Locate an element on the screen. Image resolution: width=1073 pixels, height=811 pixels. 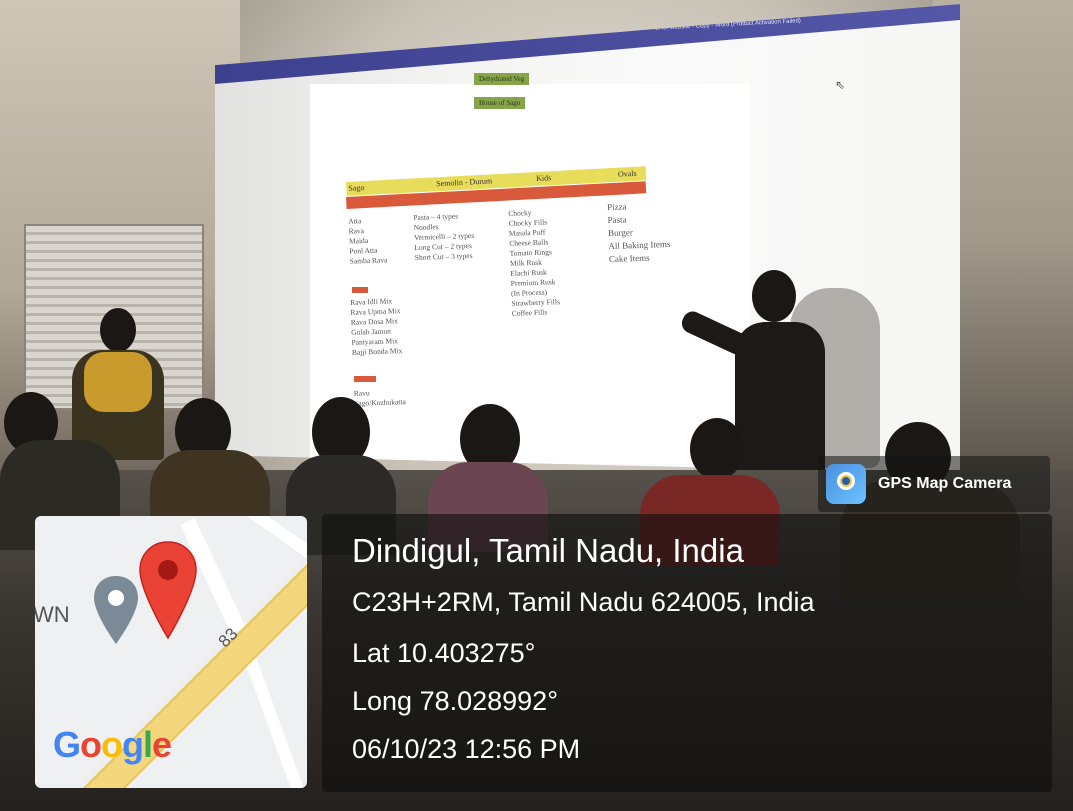
gps-app-badge: GPS Map Camera is located at coordinates (934, 484).